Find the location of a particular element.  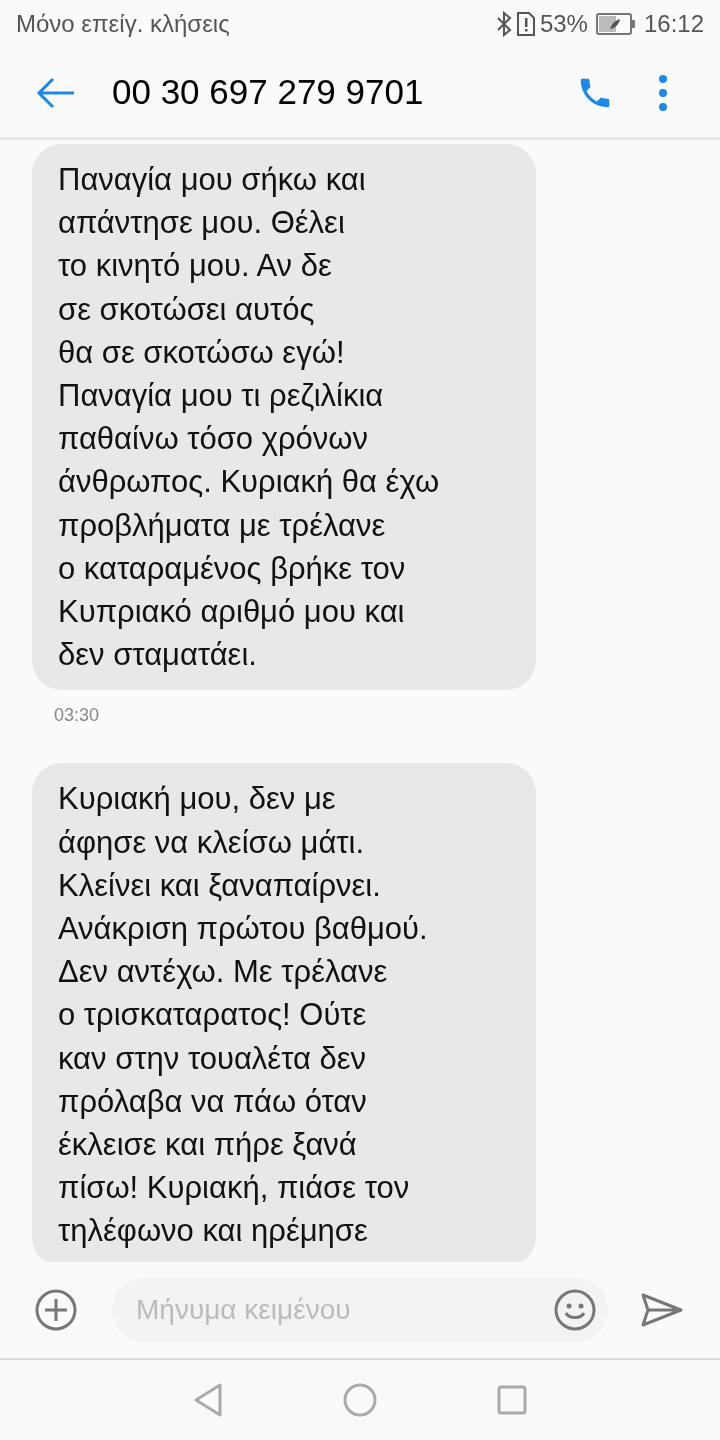

nav-home-icon is located at coordinates (360, 1400).